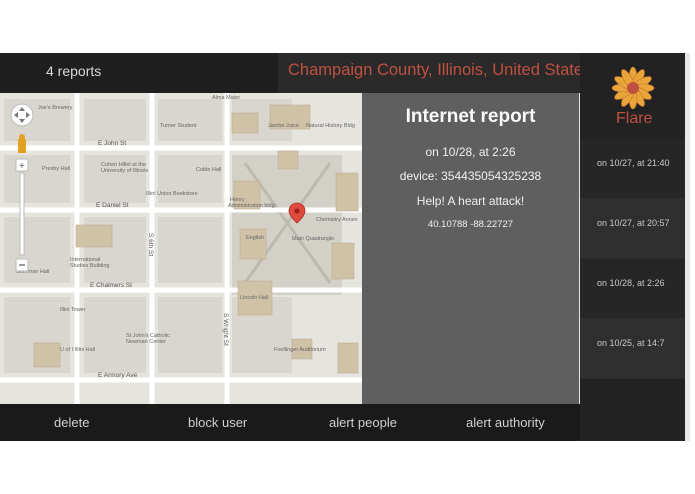  I want to click on place-label: Newman Center, so click(146, 342).